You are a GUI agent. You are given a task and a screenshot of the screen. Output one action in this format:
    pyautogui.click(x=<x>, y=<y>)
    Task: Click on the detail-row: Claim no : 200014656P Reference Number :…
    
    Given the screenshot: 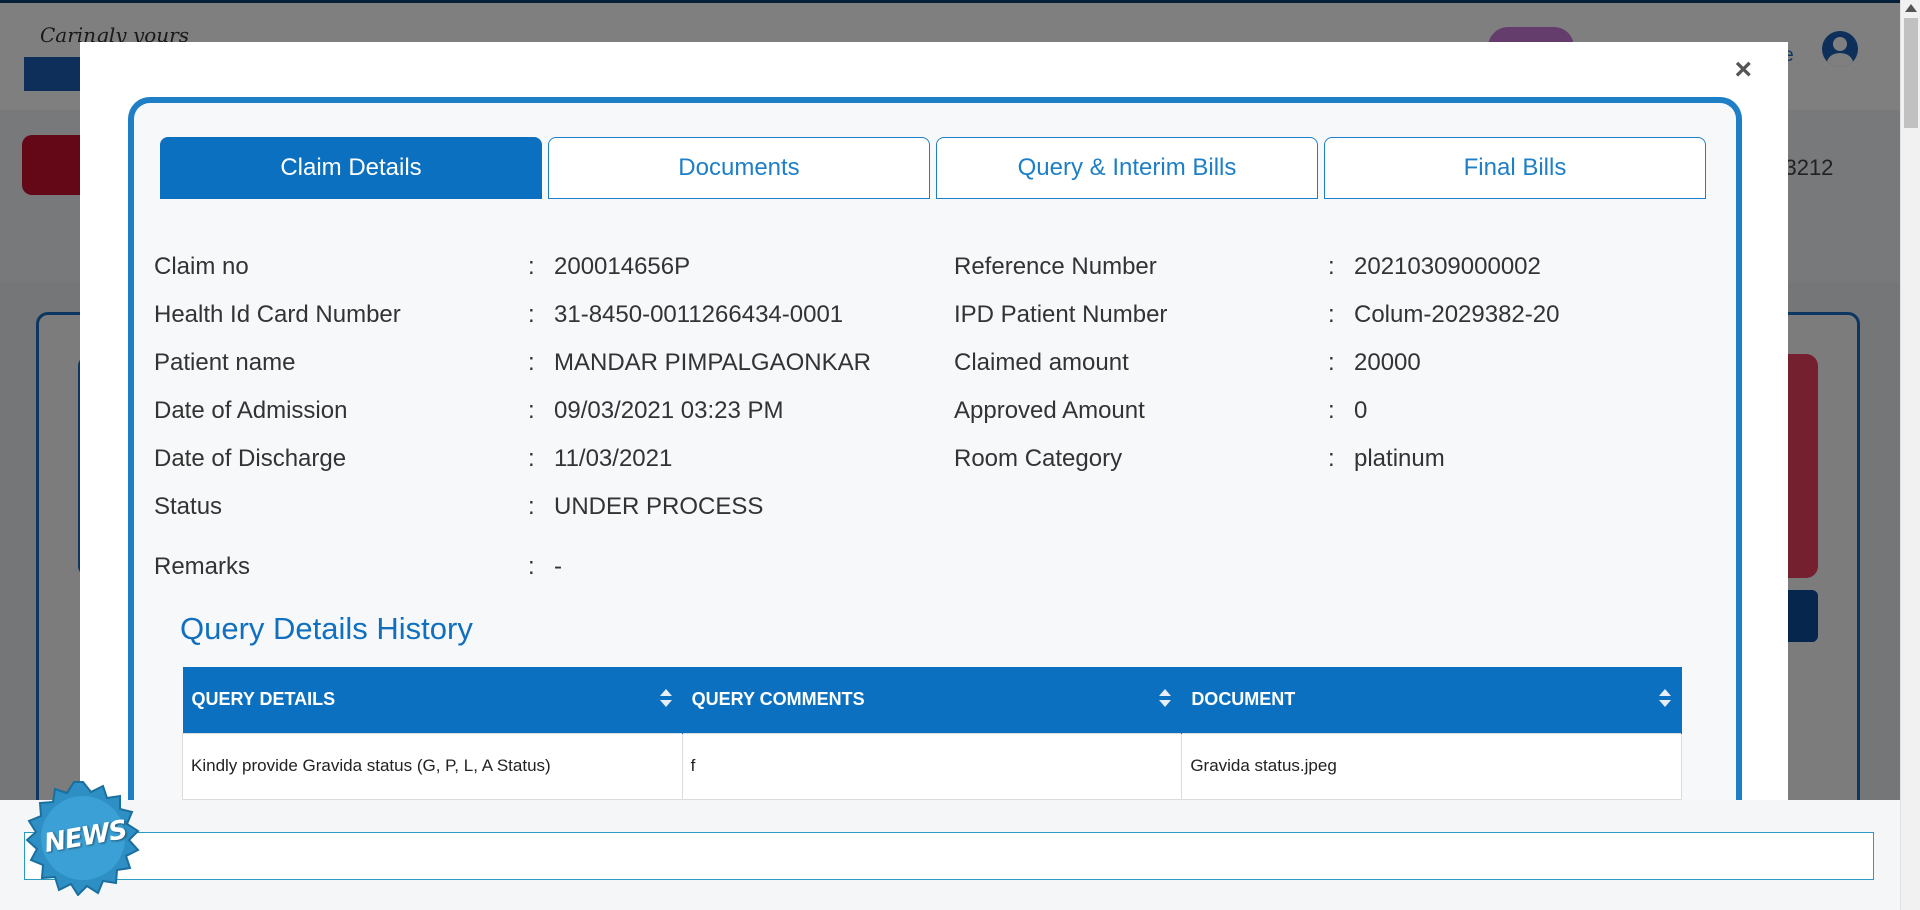 What is the action you would take?
    pyautogui.click(x=949, y=277)
    